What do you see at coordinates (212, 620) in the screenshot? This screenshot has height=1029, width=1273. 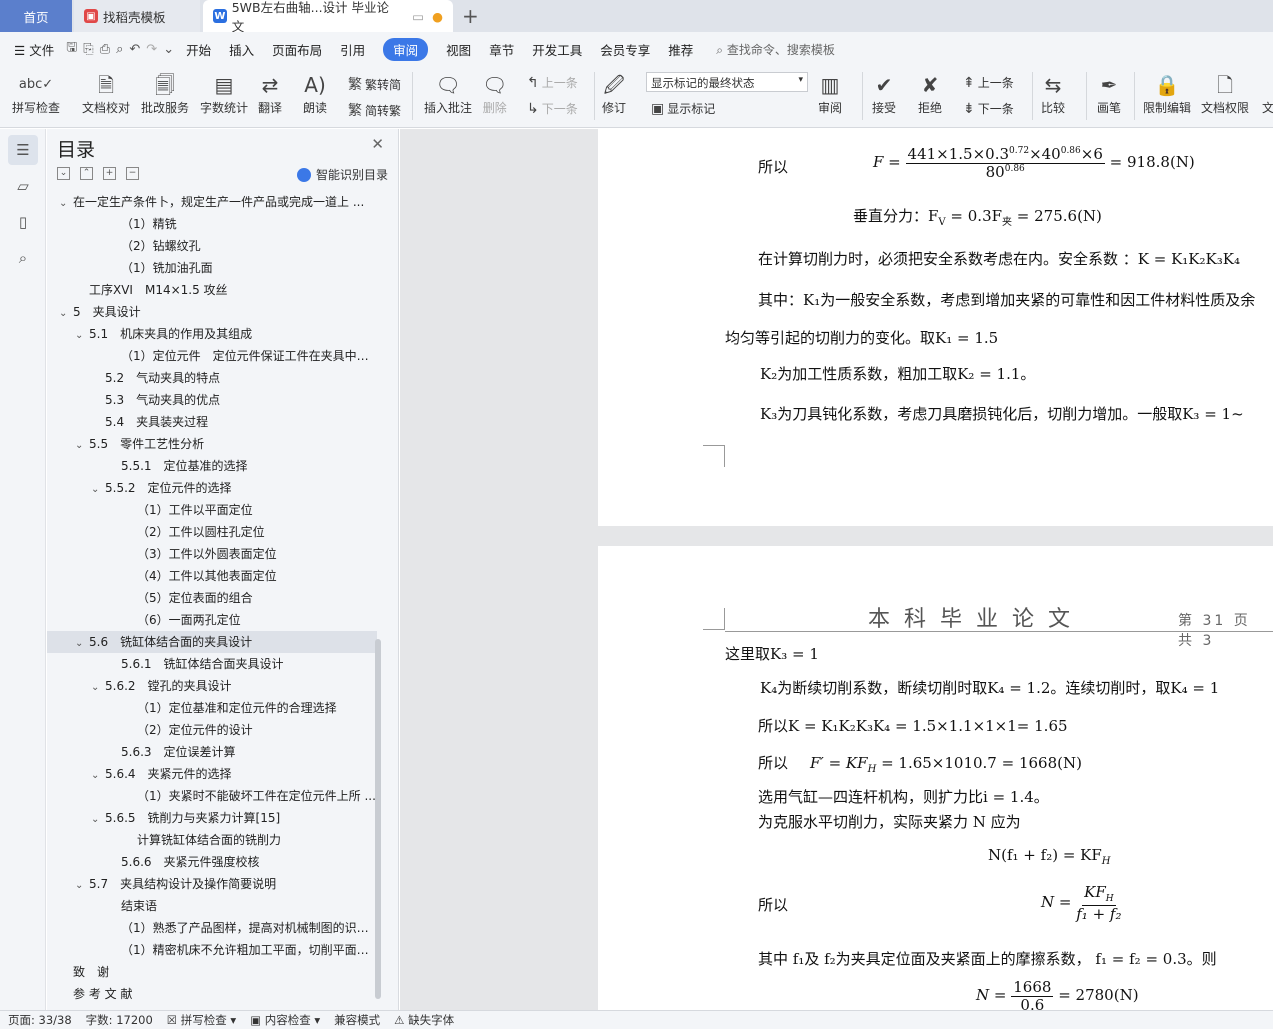 I see `toc-item: （6）一面两孔定位` at bounding box center [212, 620].